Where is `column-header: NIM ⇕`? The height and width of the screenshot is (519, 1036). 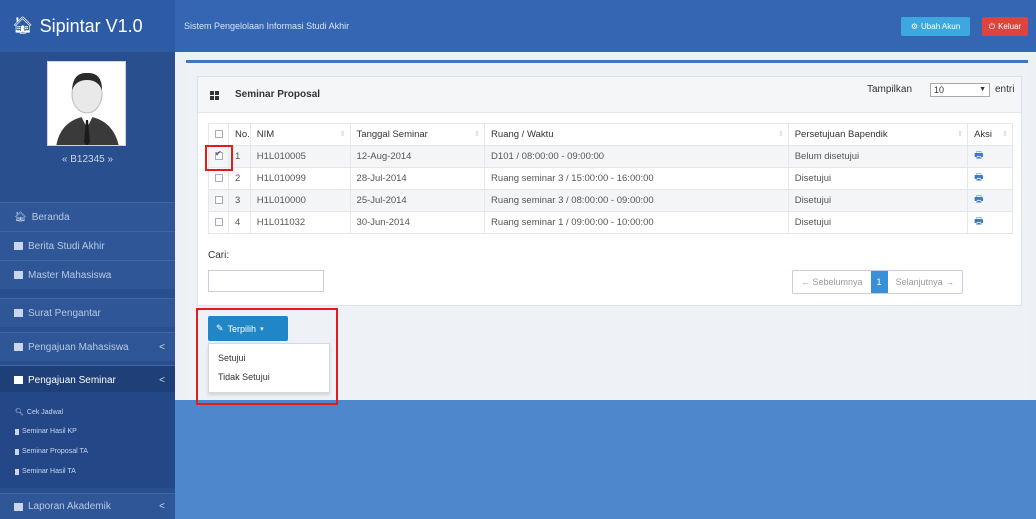
column-header: NIM ⇕ is located at coordinates (300, 134).